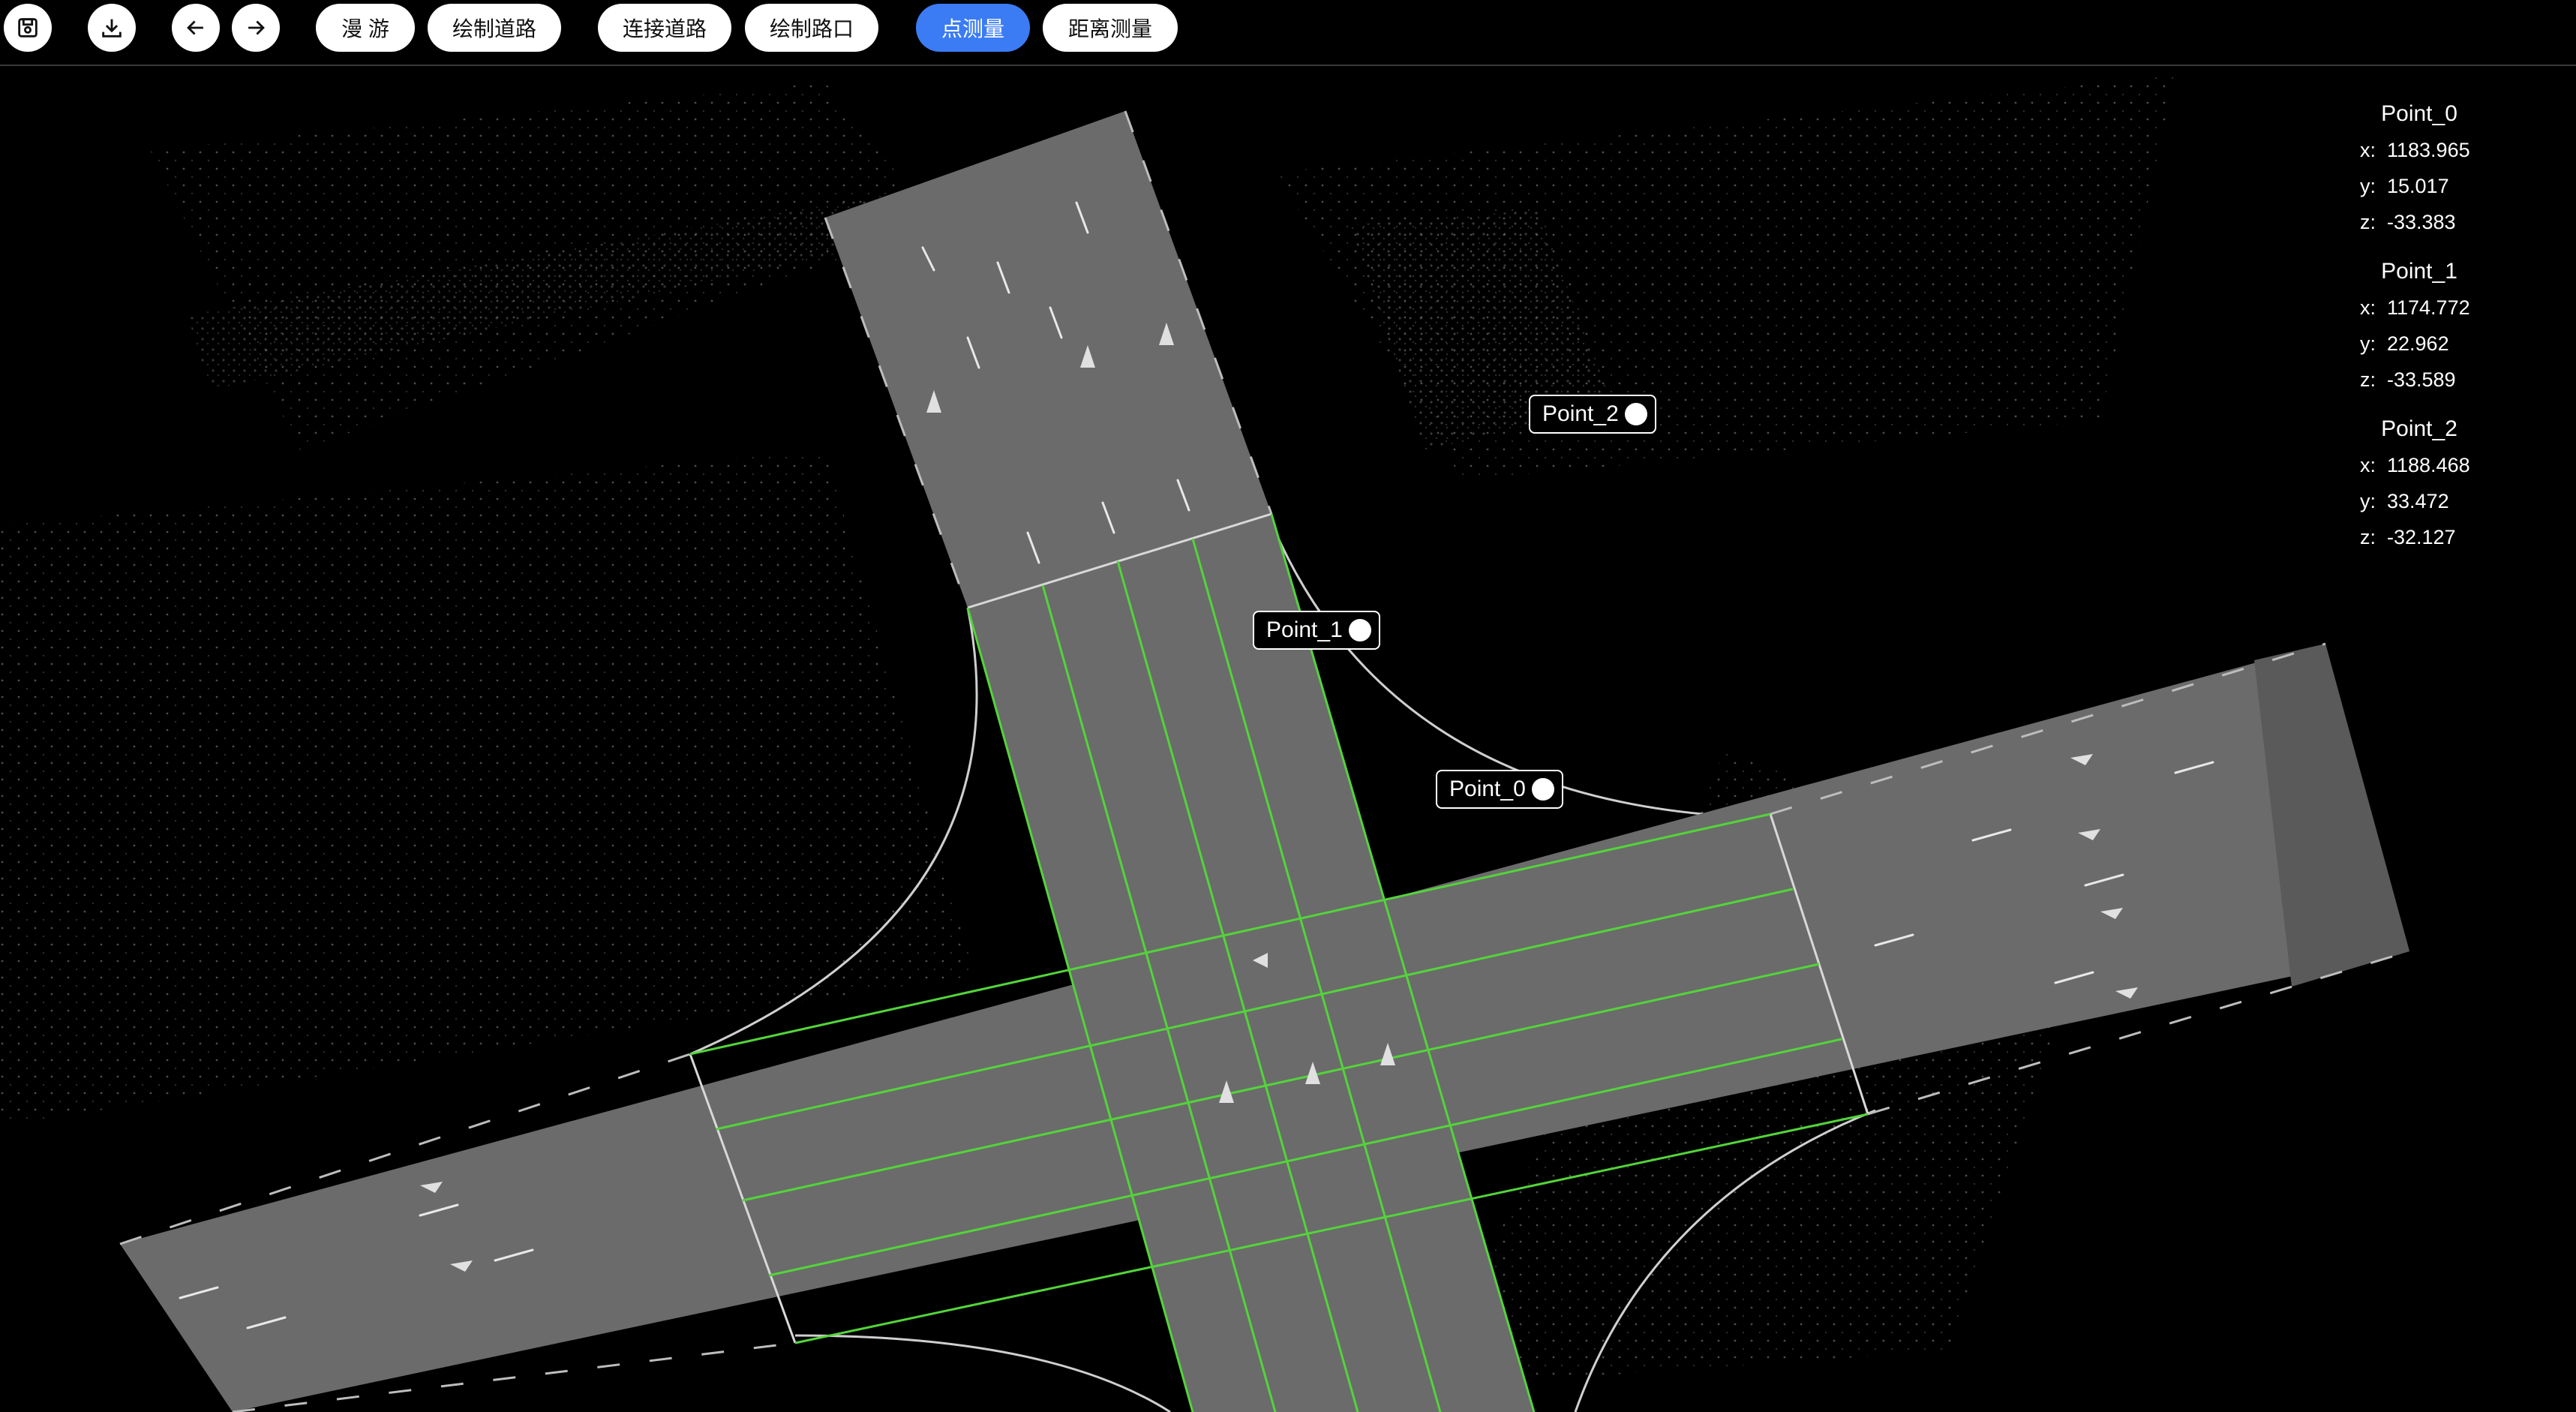 This screenshot has height=1412, width=2576. What do you see at coordinates (664, 28) in the screenshot?
I see `connect-road-button: 连接道路` at bounding box center [664, 28].